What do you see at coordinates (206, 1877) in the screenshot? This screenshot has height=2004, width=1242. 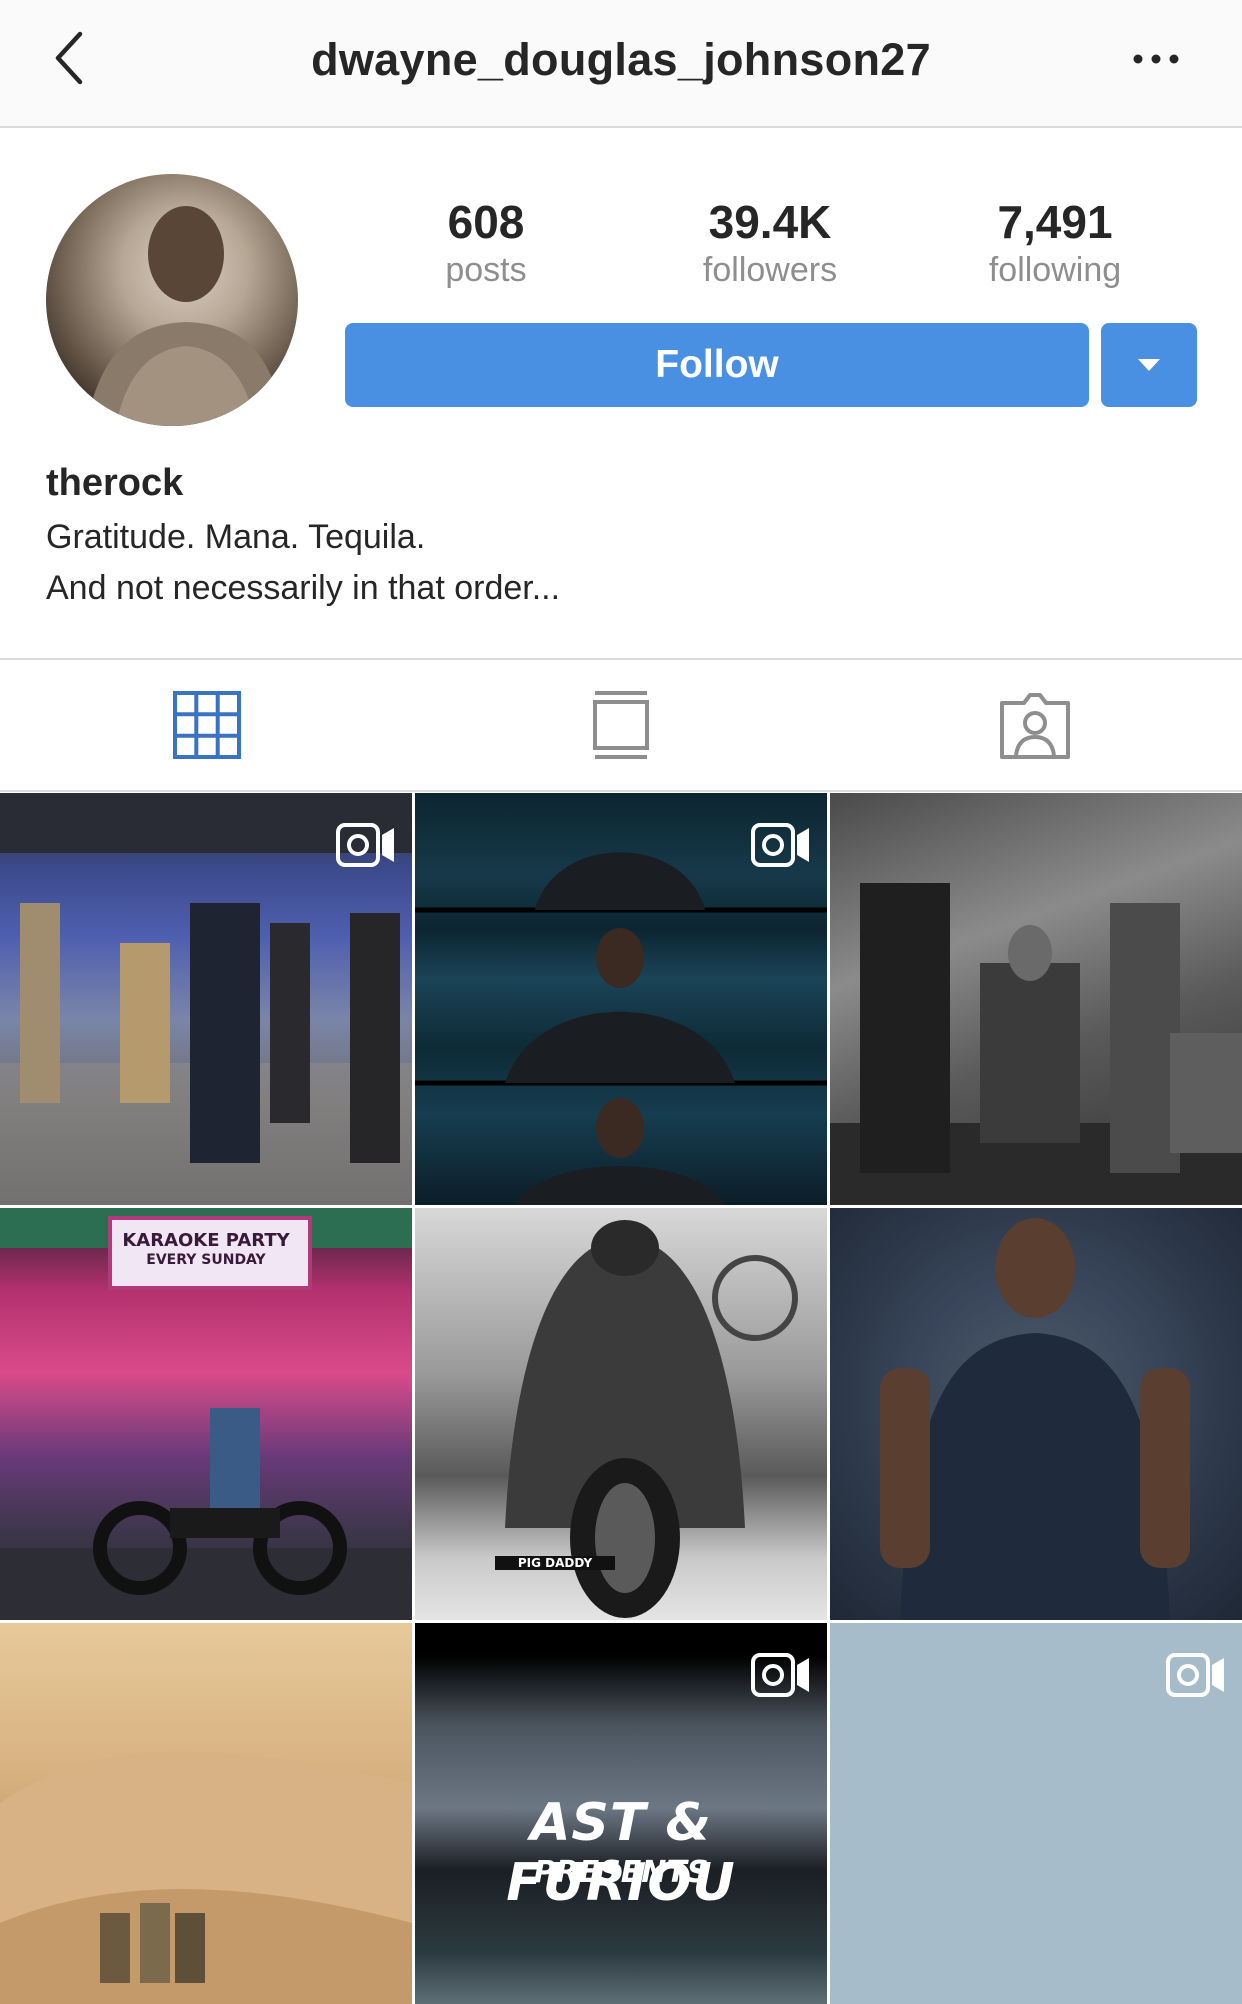 I see `post-image-desert` at bounding box center [206, 1877].